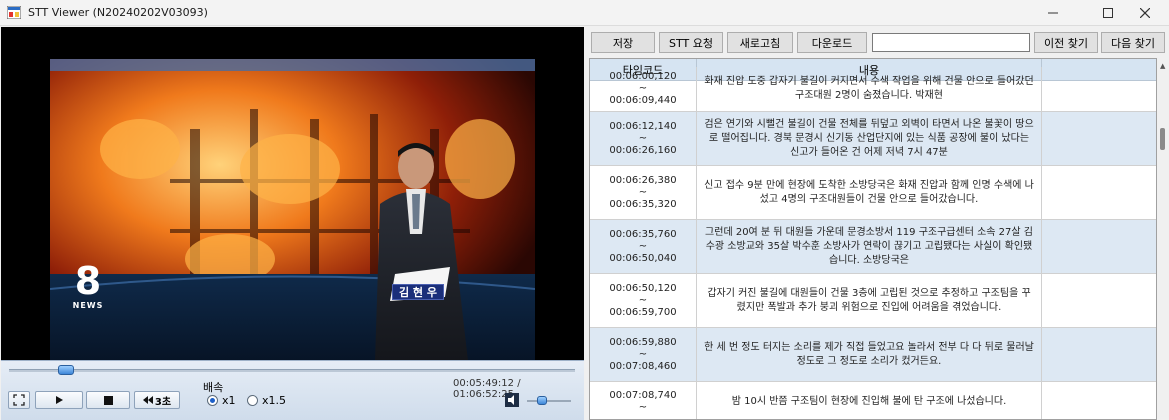 Image resolution: width=1169 pixels, height=420 pixels. What do you see at coordinates (1162, 139) in the screenshot?
I see `scrollbar-thumb` at bounding box center [1162, 139].